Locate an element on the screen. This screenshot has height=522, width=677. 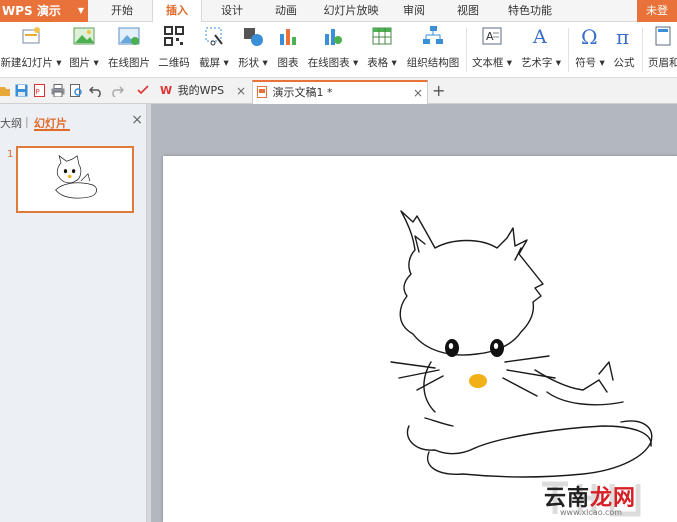
quick-access-bar: P W 我的WPS × 演示文稿1 * × + is located at coordinates (338, 91).